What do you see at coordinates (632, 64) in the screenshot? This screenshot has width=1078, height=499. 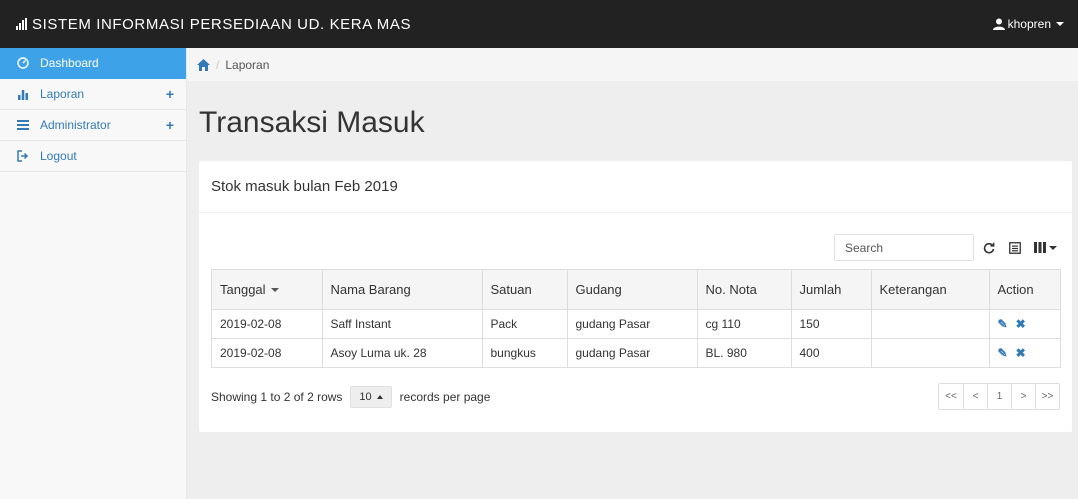 I see `breadcrumb: / Laporan` at bounding box center [632, 64].